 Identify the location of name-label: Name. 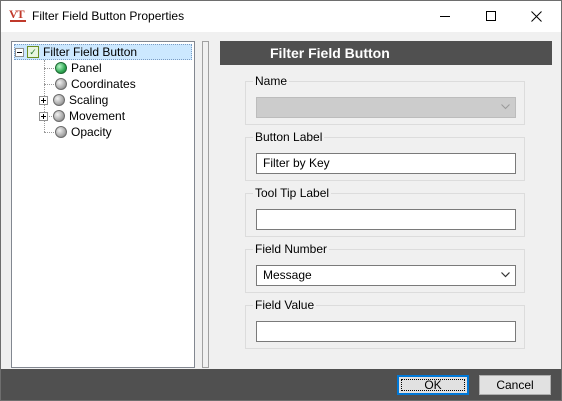
(271, 81).